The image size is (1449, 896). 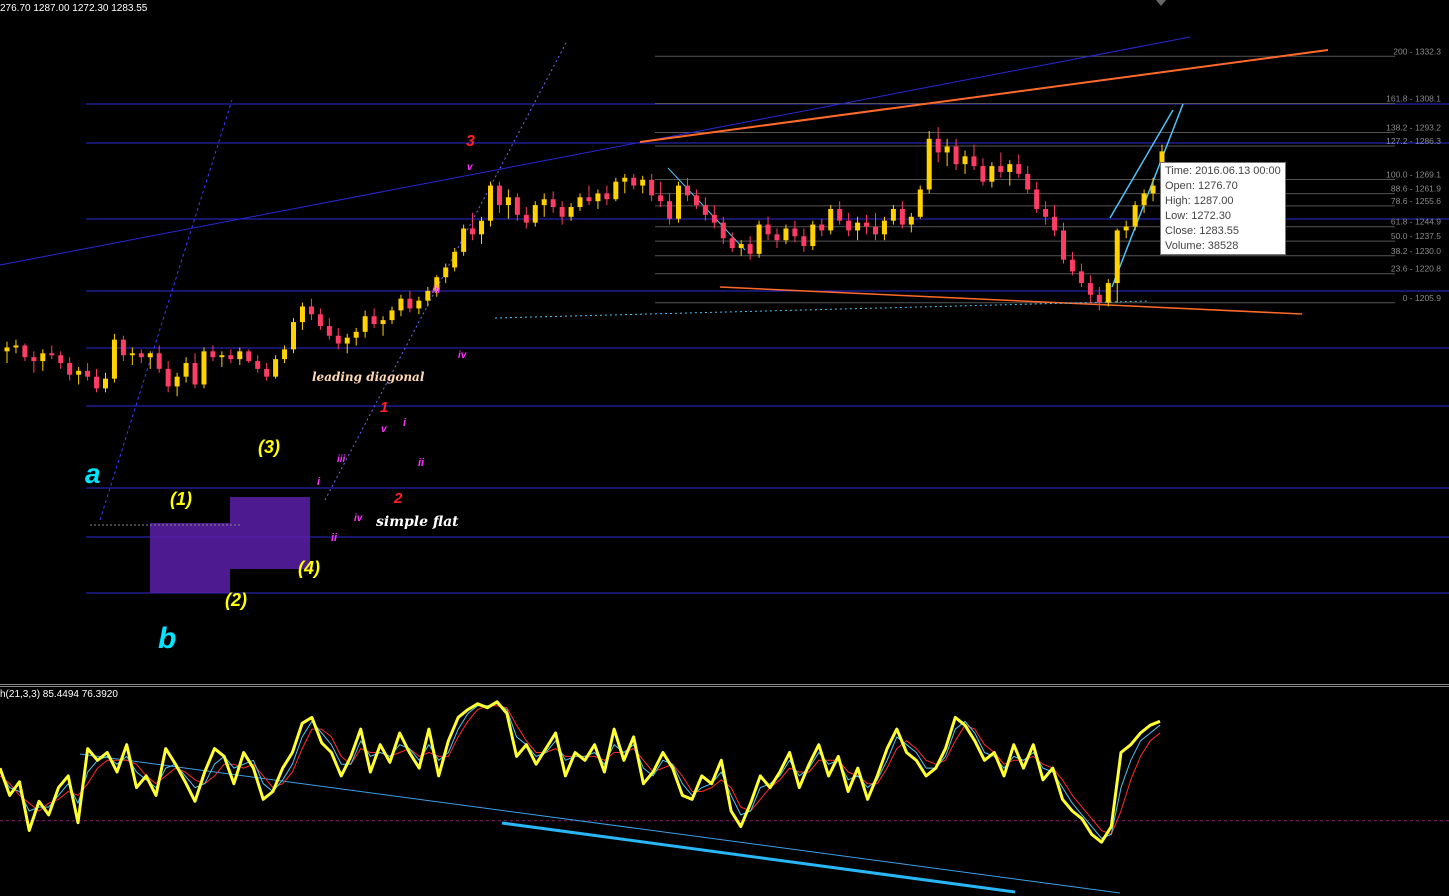 What do you see at coordinates (405, 423) in the screenshot?
I see `wave-label-subwave: i` at bounding box center [405, 423].